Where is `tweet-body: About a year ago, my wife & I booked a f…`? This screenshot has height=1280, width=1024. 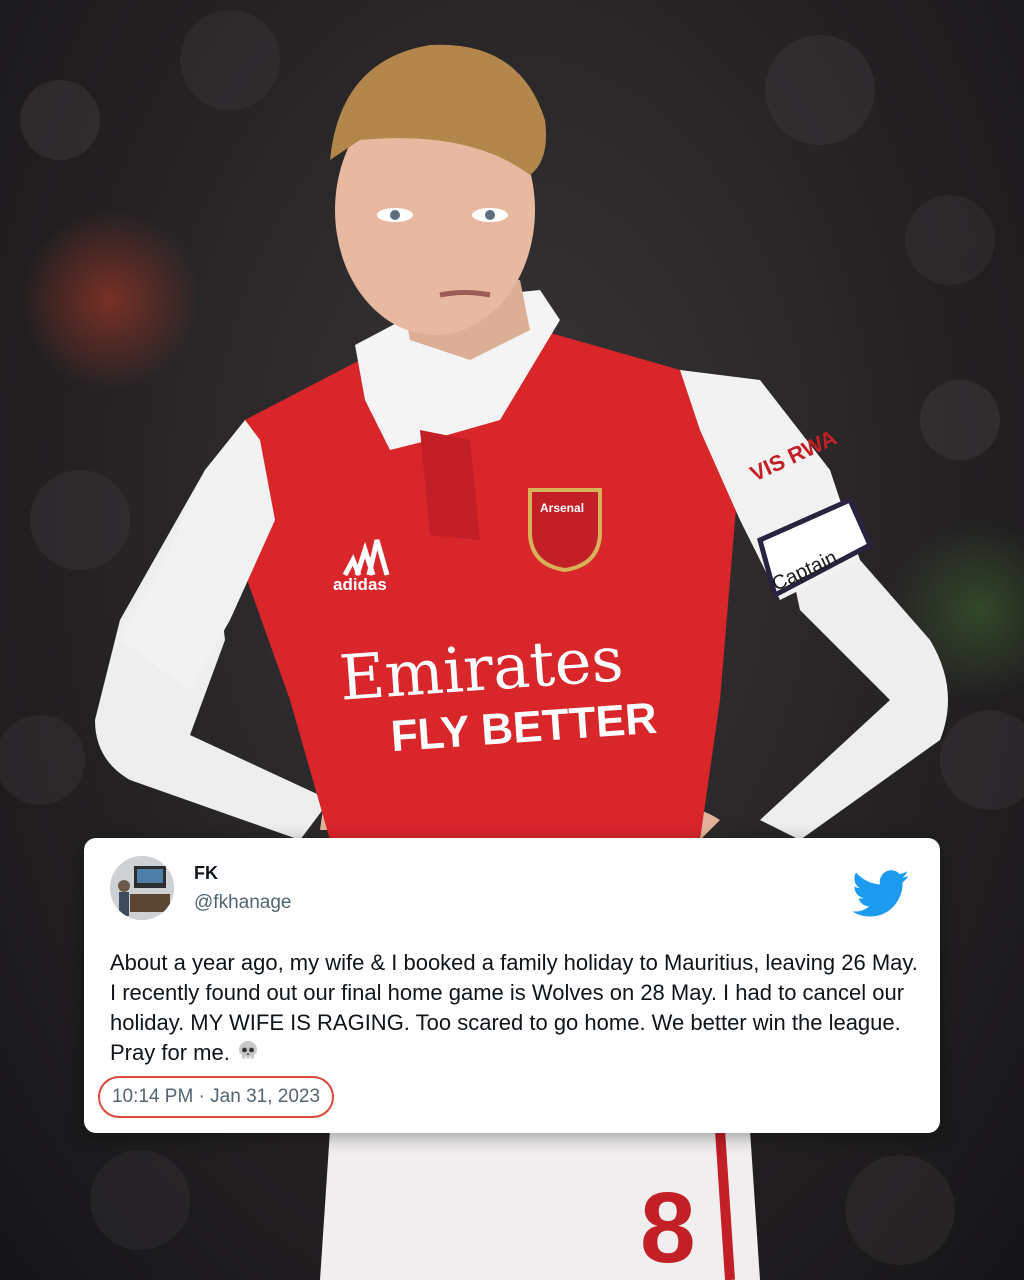 tweet-body: About a year ago, my wife & I booked a f… is located at coordinates (515, 1009).